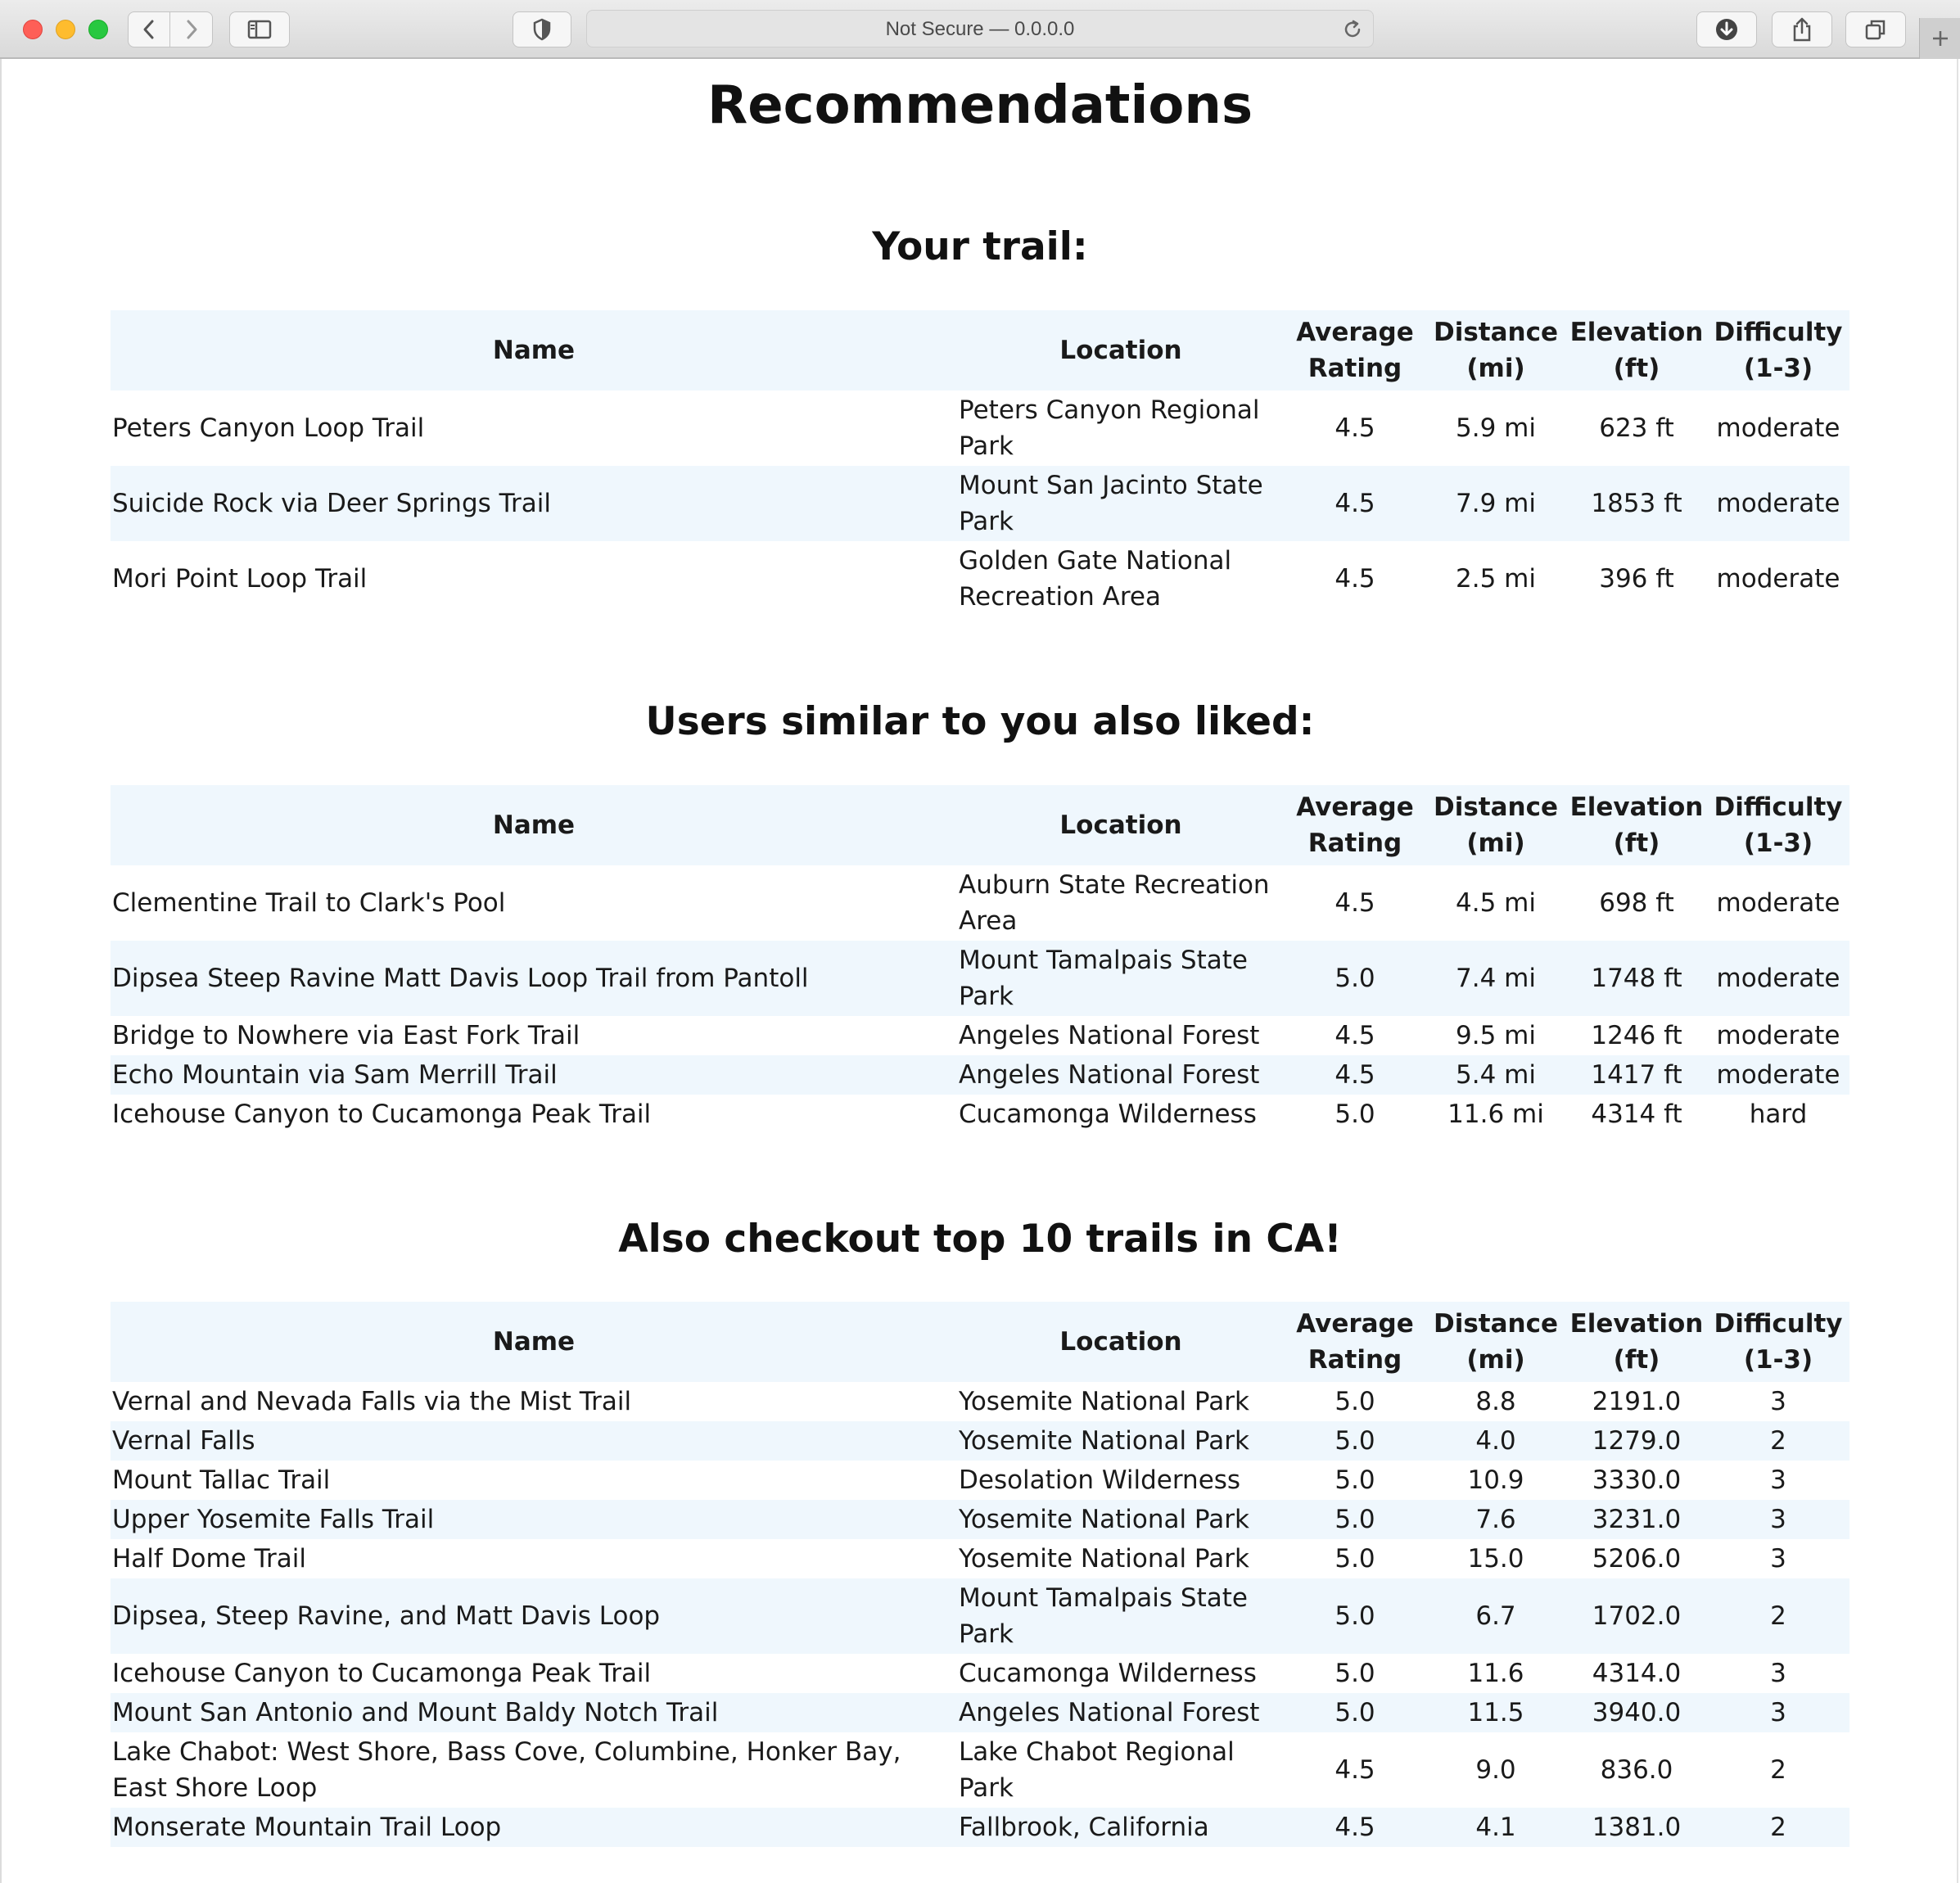 The height and width of the screenshot is (1883, 1960). What do you see at coordinates (1495, 1441) in the screenshot?
I see `cell-distance: 4.0` at bounding box center [1495, 1441].